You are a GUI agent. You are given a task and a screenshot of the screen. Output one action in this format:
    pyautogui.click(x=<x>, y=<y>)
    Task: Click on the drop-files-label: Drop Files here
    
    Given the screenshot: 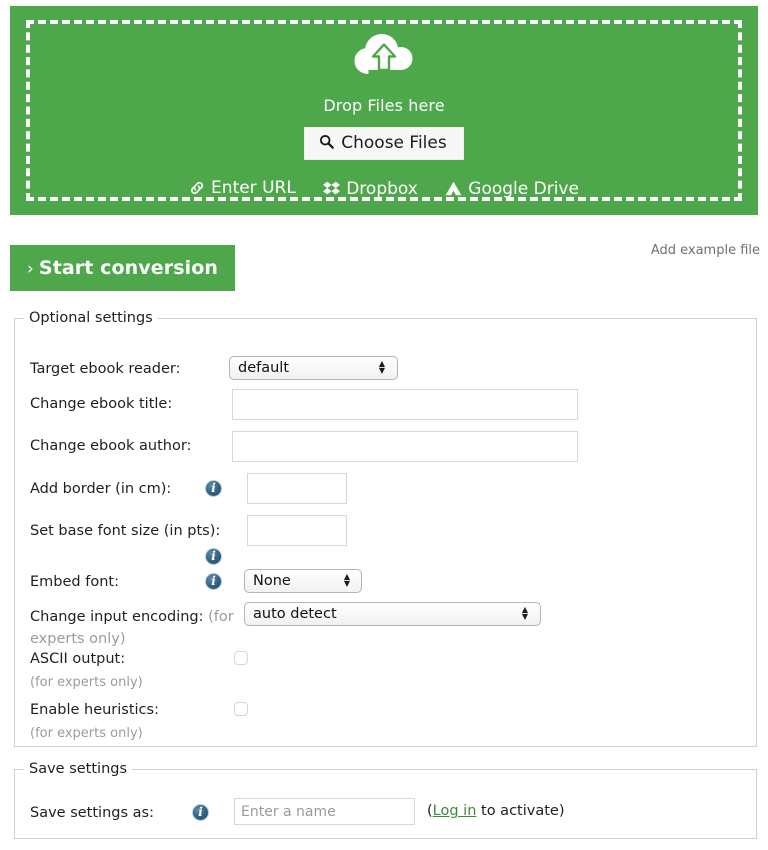 What is the action you would take?
    pyautogui.click(x=384, y=105)
    